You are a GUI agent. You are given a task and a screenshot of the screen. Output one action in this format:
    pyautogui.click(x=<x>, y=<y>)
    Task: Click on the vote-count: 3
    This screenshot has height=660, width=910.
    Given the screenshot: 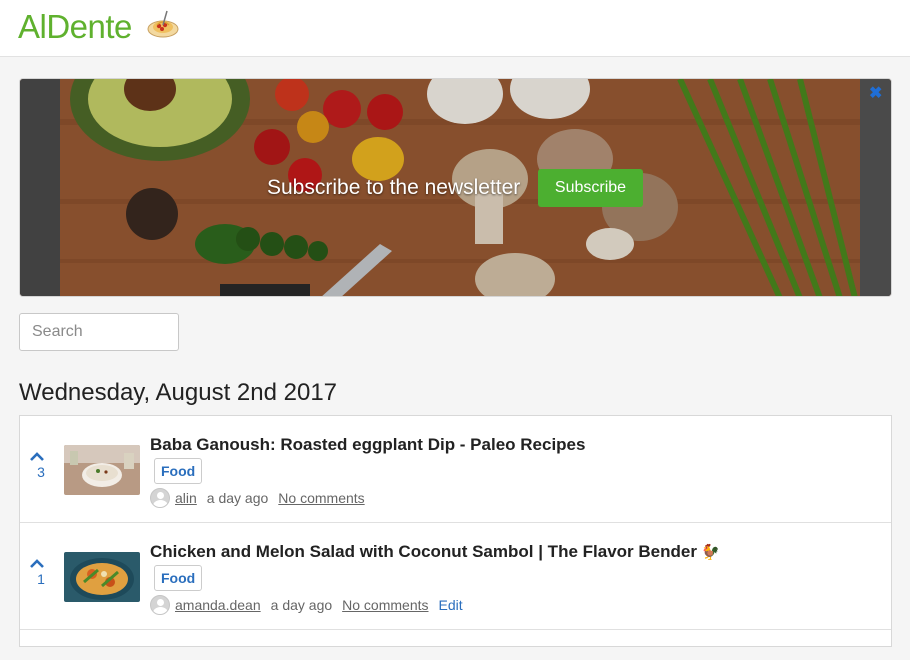 What is the action you would take?
    pyautogui.click(x=41, y=472)
    